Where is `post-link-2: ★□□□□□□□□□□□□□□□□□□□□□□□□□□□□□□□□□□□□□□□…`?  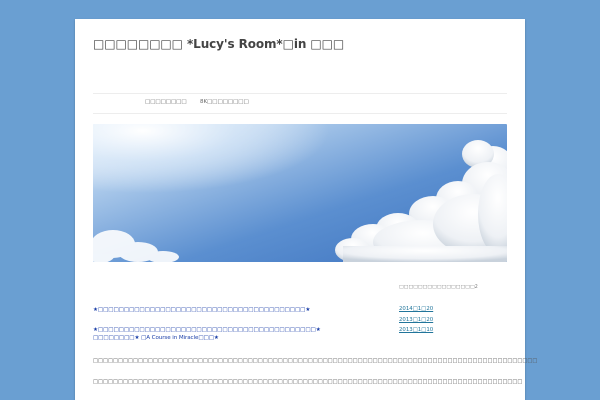 post-link-2: ★□□□□□□□□□□□□□□□□□□□□□□□□□□□□□□□□□□□□□□□… is located at coordinates (207, 330).